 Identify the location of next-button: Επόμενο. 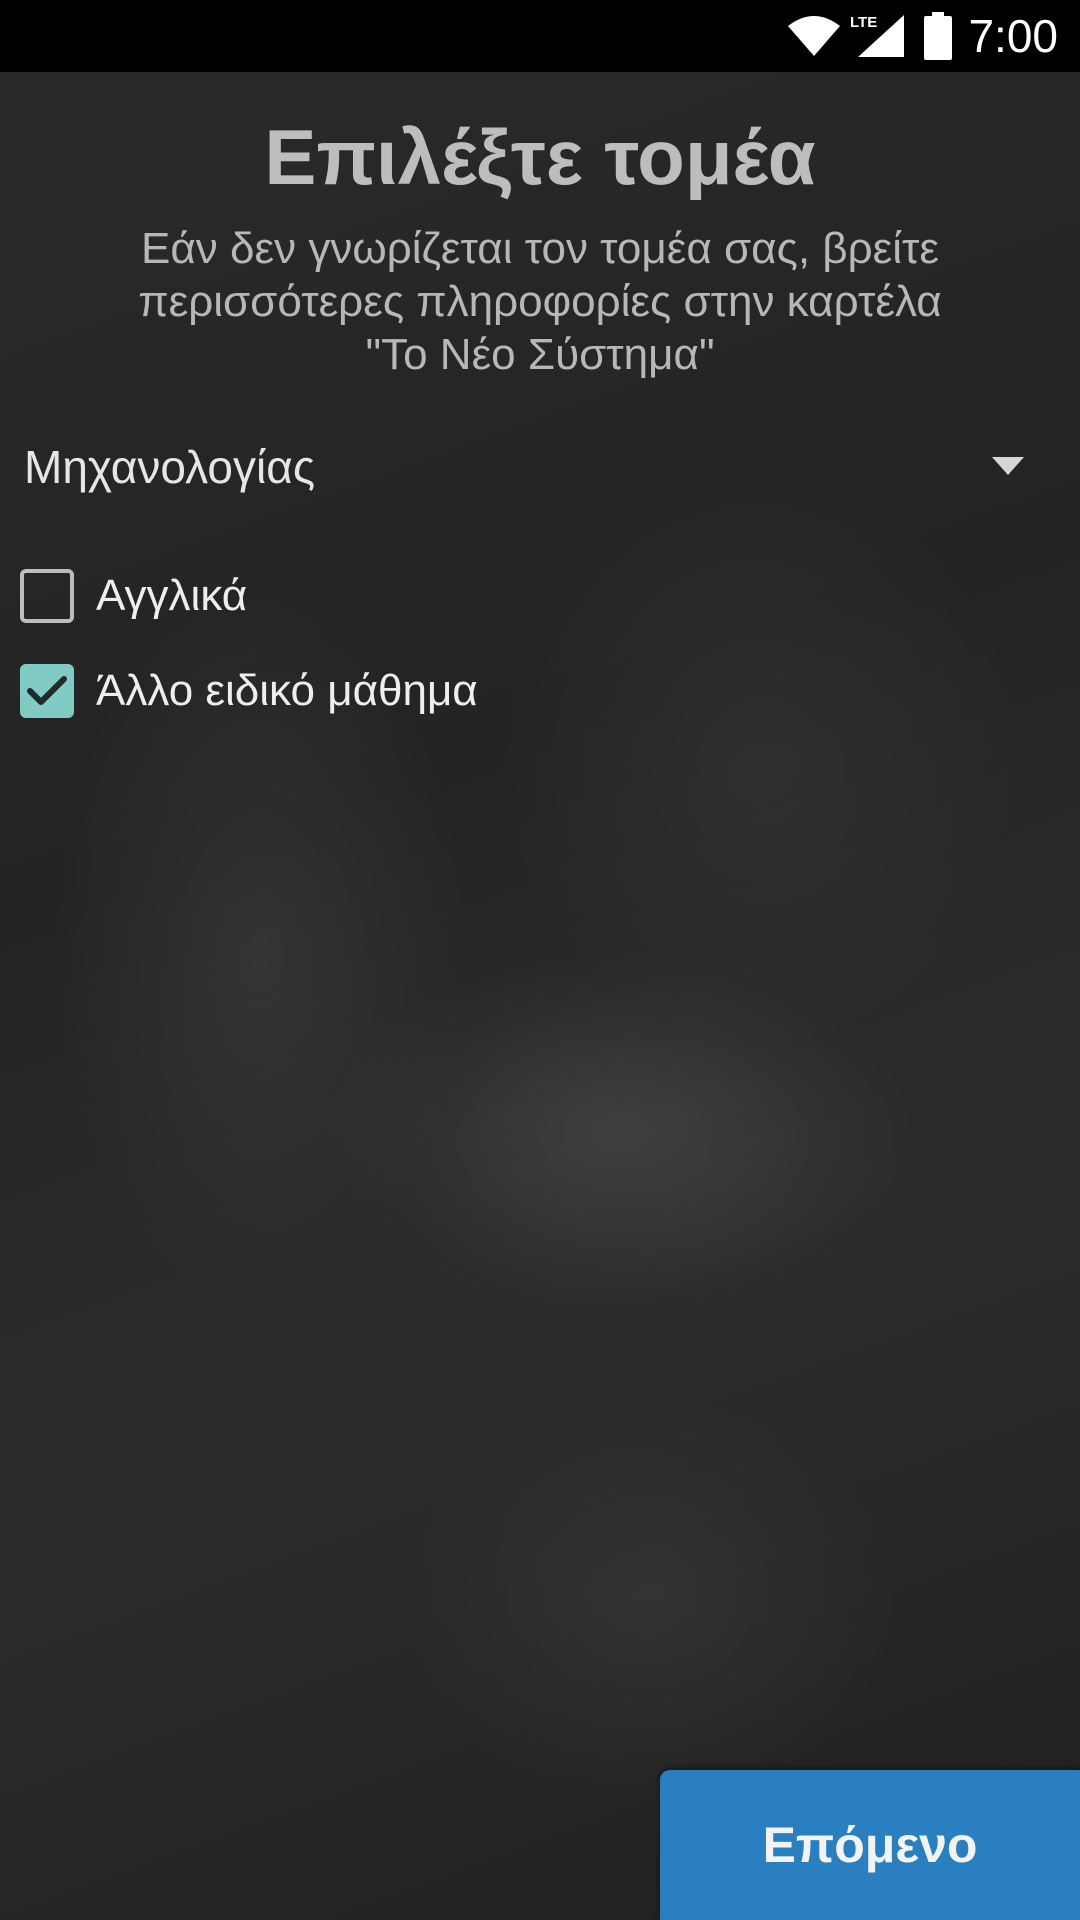
(870, 1845).